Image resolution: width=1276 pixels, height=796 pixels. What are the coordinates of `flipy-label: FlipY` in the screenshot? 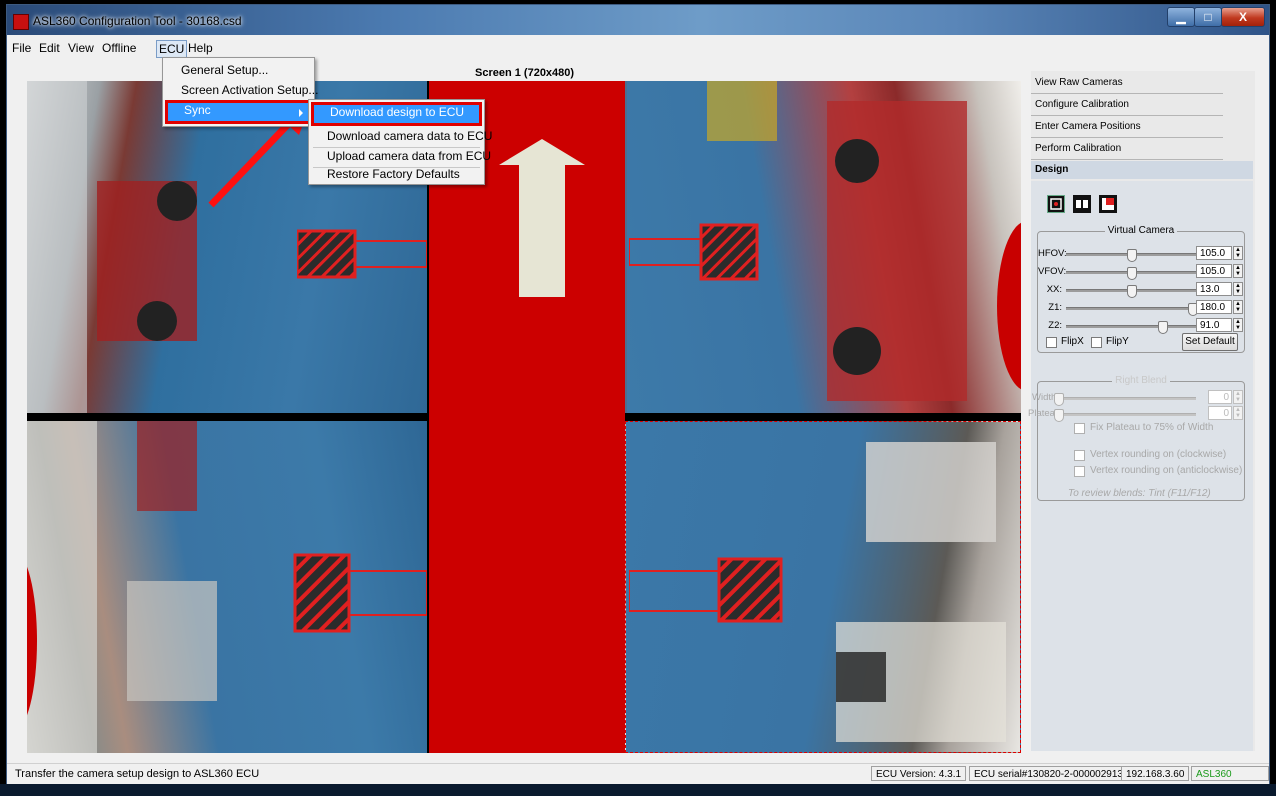 It's located at (1117, 341).